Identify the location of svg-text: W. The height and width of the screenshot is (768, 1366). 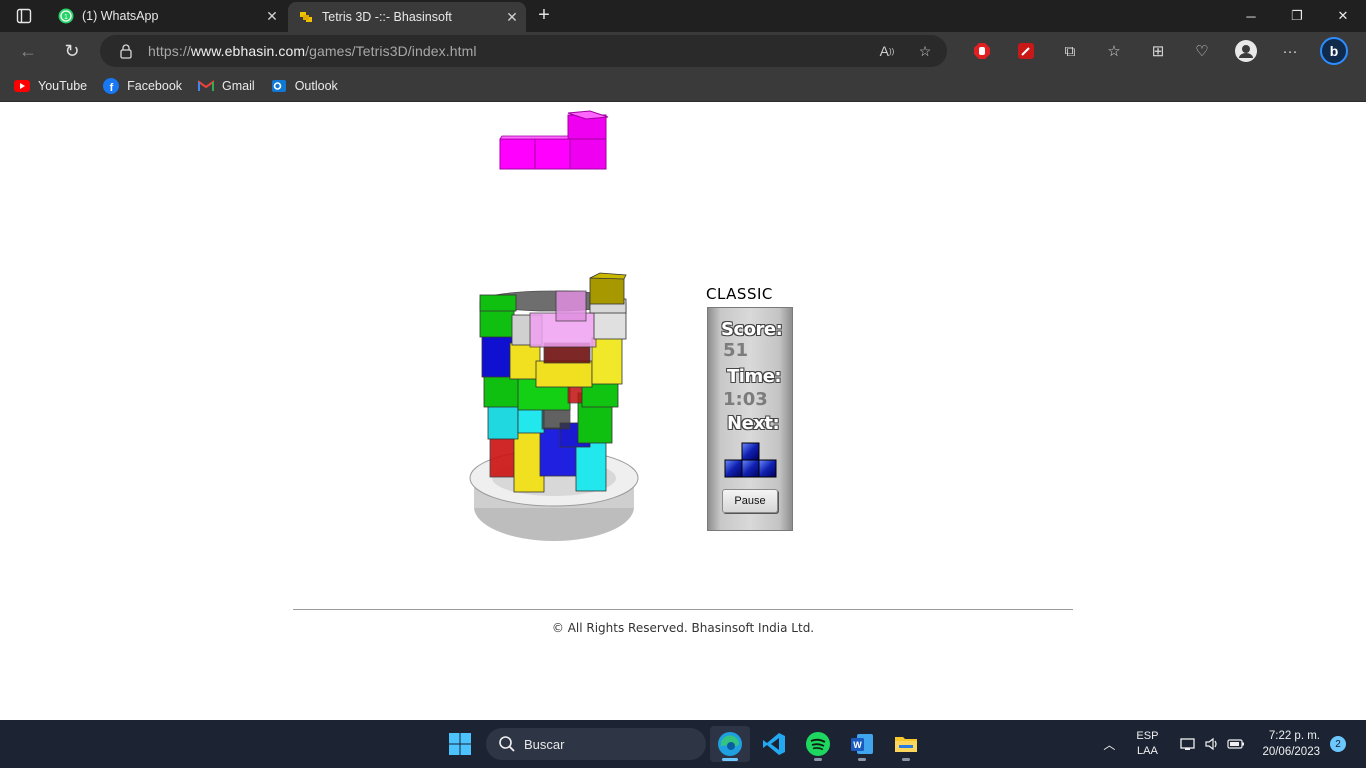
(857, 745).